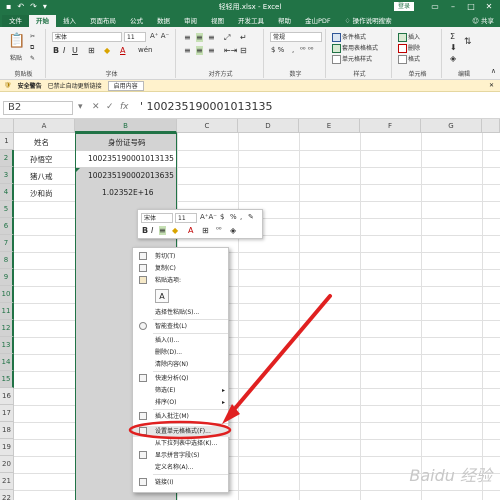 The height and width of the screenshot is (500, 500). What do you see at coordinates (44, 126) in the screenshot?
I see `column-header-a: A` at bounding box center [44, 126].